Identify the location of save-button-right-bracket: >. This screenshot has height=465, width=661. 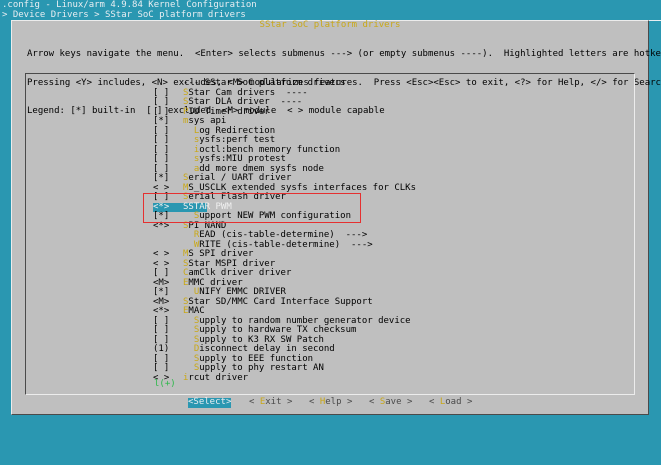
(407, 402).